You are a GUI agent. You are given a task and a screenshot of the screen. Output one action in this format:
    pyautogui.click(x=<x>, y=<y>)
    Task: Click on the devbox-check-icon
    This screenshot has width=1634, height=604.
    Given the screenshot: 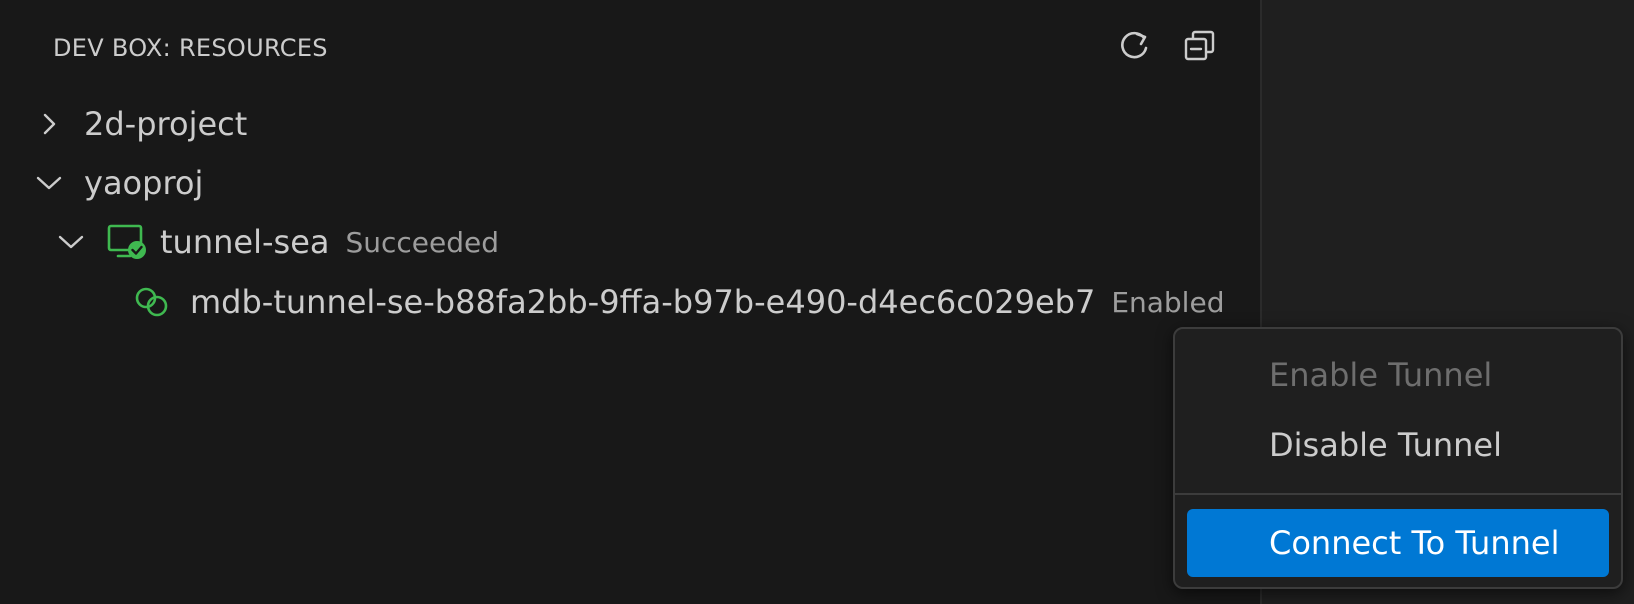 What is the action you would take?
    pyautogui.click(x=127, y=242)
    